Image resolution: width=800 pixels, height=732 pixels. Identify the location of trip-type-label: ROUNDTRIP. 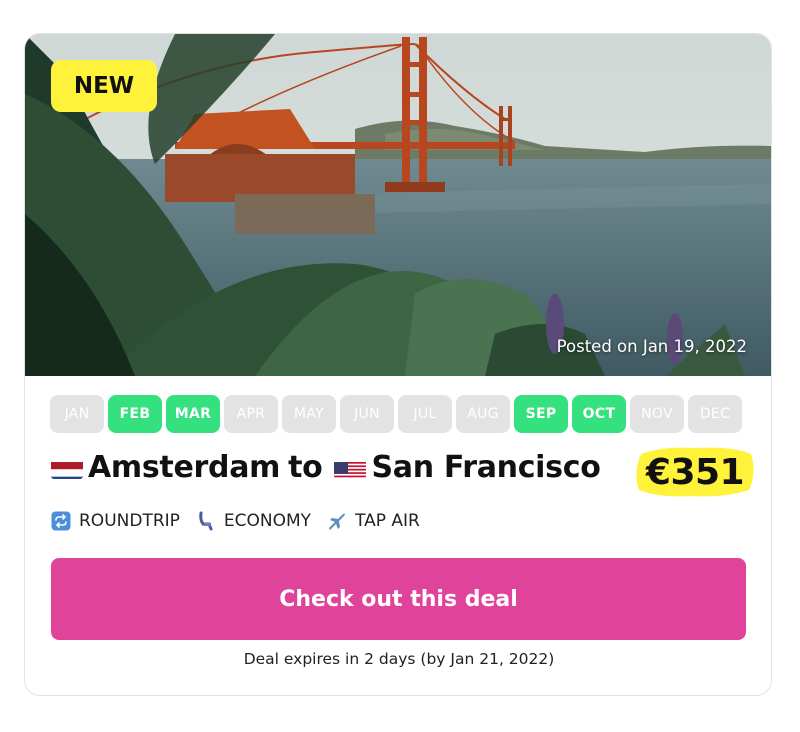
(129, 521).